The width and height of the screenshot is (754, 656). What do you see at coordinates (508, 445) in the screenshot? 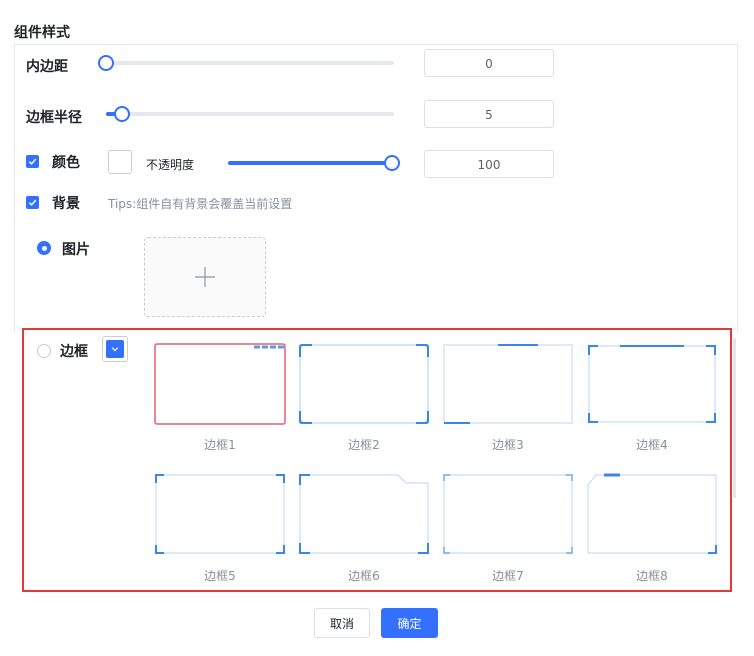
I see `frame-caption-3: 边框3` at bounding box center [508, 445].